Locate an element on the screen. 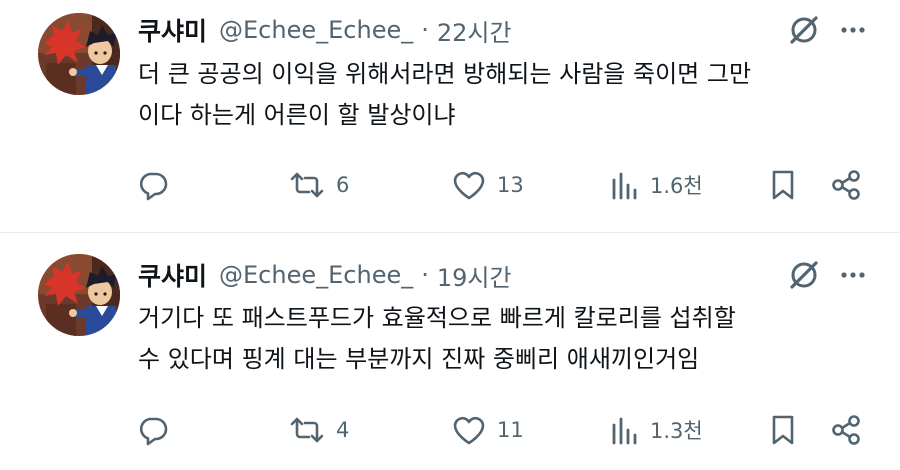 The height and width of the screenshot is (470, 900). retweet-count: 6 is located at coordinates (343, 185).